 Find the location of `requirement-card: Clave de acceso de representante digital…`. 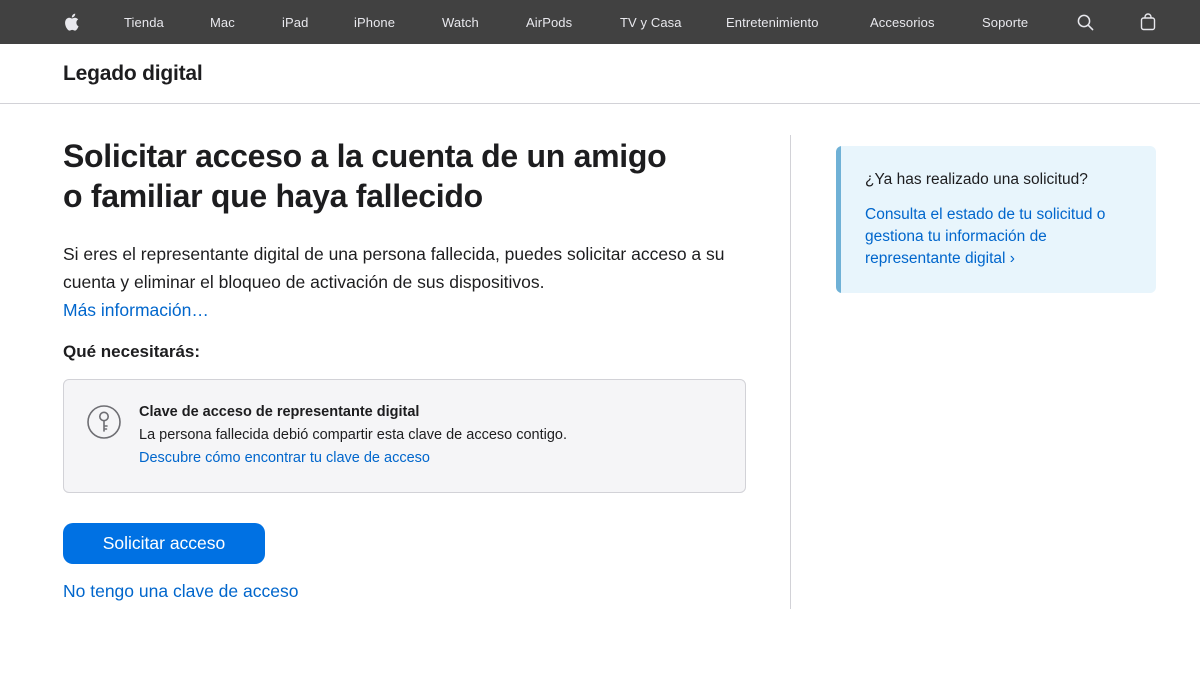

requirement-card: Clave de acceso de representante digital… is located at coordinates (404, 436).